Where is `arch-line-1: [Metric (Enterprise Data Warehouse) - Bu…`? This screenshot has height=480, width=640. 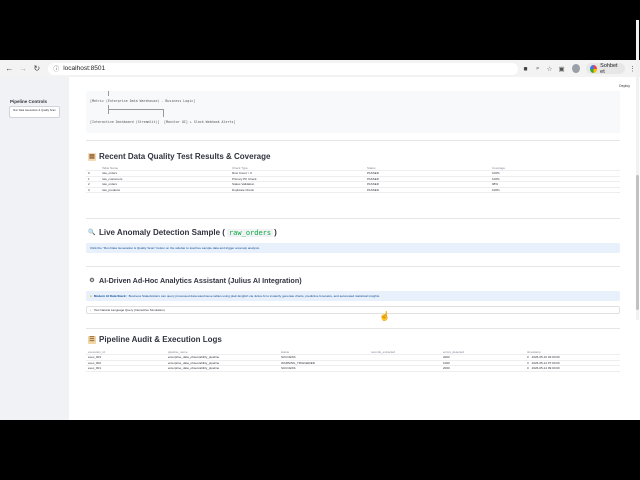 arch-line-1: [Metric (Enterprise Data Warehouse) - Bu… is located at coordinates (143, 101).